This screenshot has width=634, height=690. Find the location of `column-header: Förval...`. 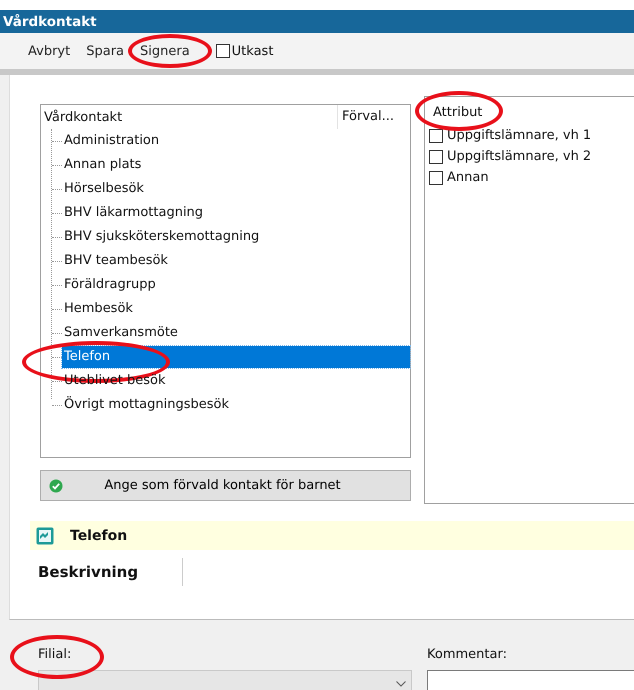

column-header: Förval... is located at coordinates (373, 117).